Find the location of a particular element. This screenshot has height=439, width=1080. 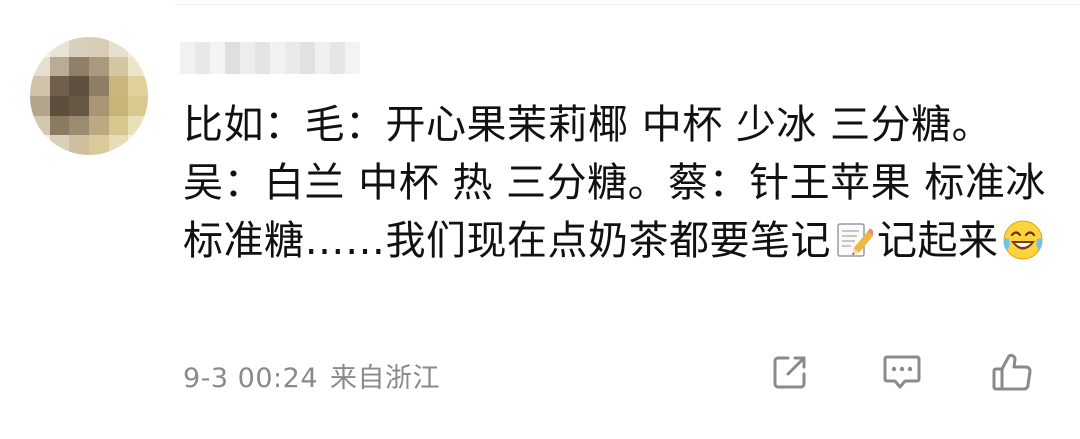

laughing-crying-emoji-icon is located at coordinates (1023, 240).